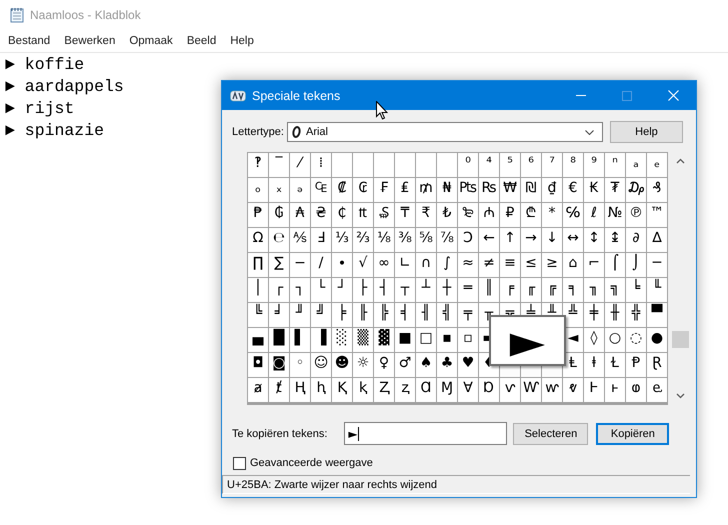 This screenshot has width=728, height=525. Describe the element at coordinates (527, 340) in the screenshot. I see `magnified-character-tooltip: ►` at that location.